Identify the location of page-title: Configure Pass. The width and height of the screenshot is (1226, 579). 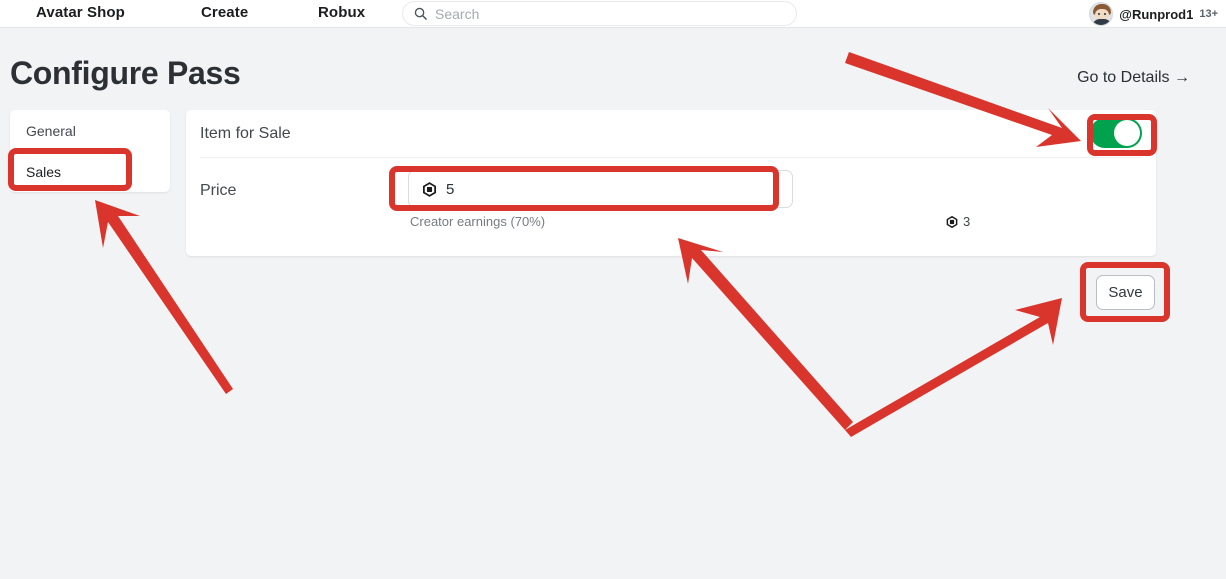
(125, 73).